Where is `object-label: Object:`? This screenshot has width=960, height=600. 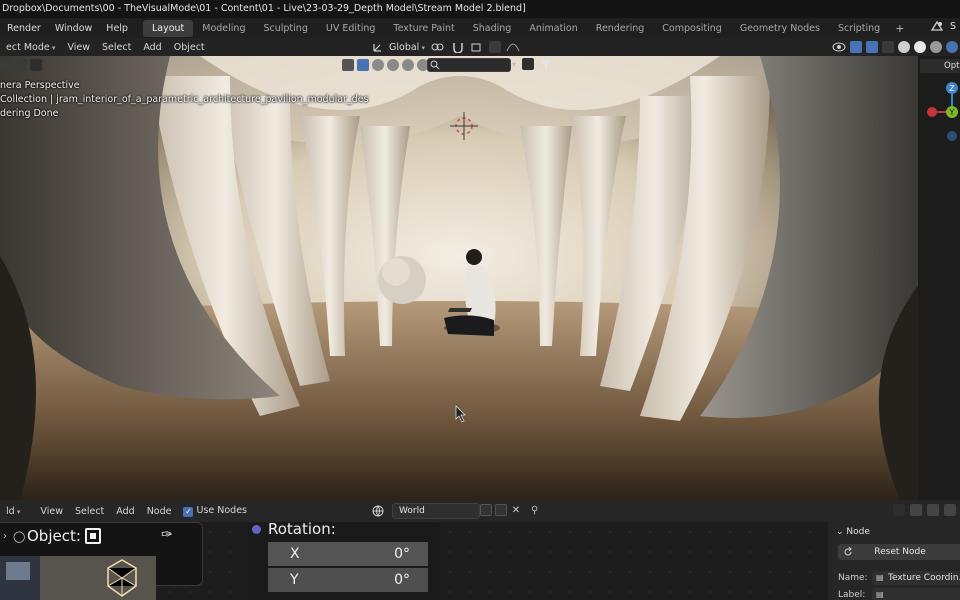 object-label: Object: is located at coordinates (54, 536).